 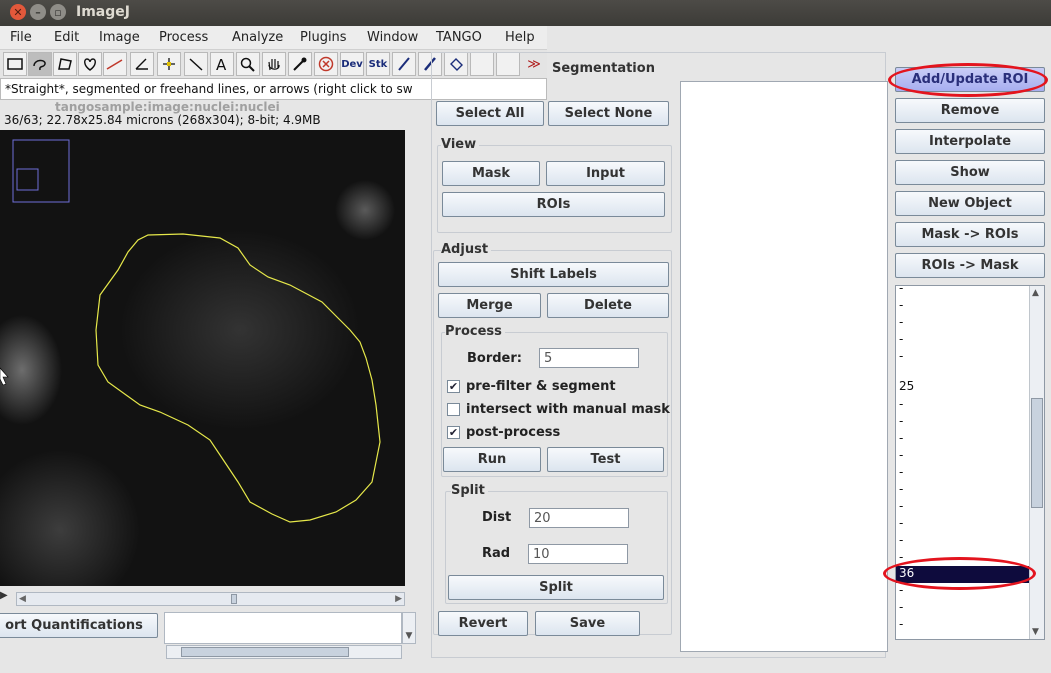 What do you see at coordinates (489, 305) in the screenshot?
I see `merge-button: Merge` at bounding box center [489, 305].